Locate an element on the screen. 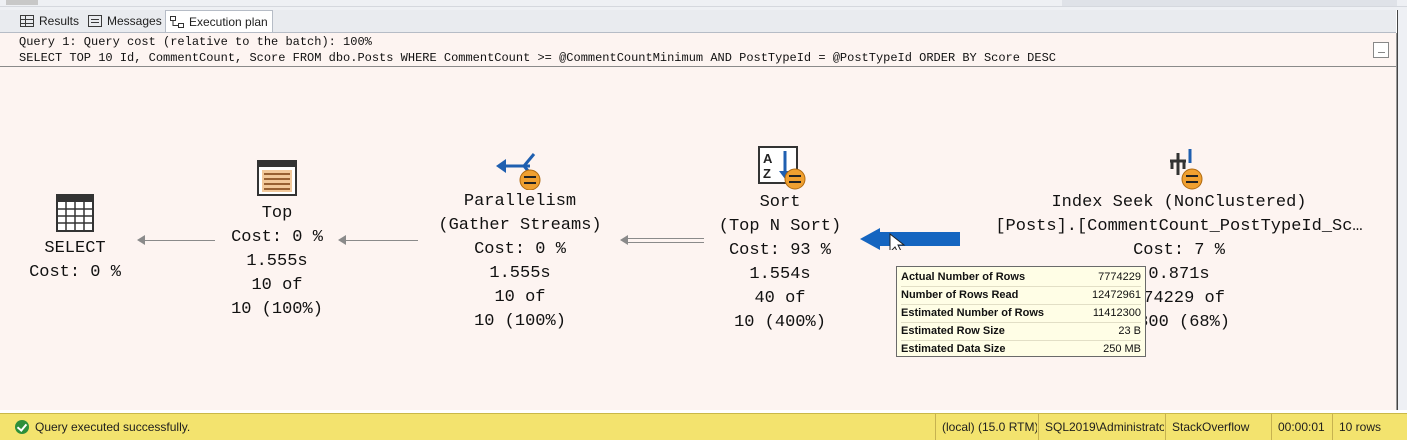  index-seek-icon is located at coordinates (1186, 169).